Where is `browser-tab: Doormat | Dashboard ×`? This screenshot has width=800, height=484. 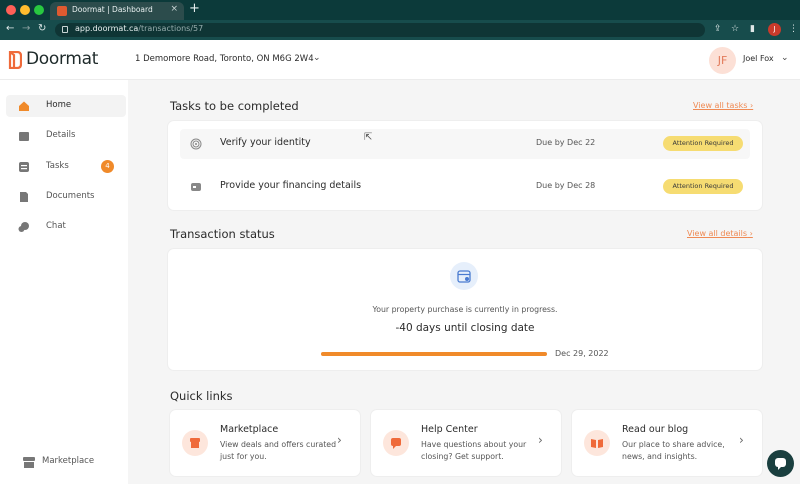 browser-tab: Doormat | Dashboard × is located at coordinates (117, 11).